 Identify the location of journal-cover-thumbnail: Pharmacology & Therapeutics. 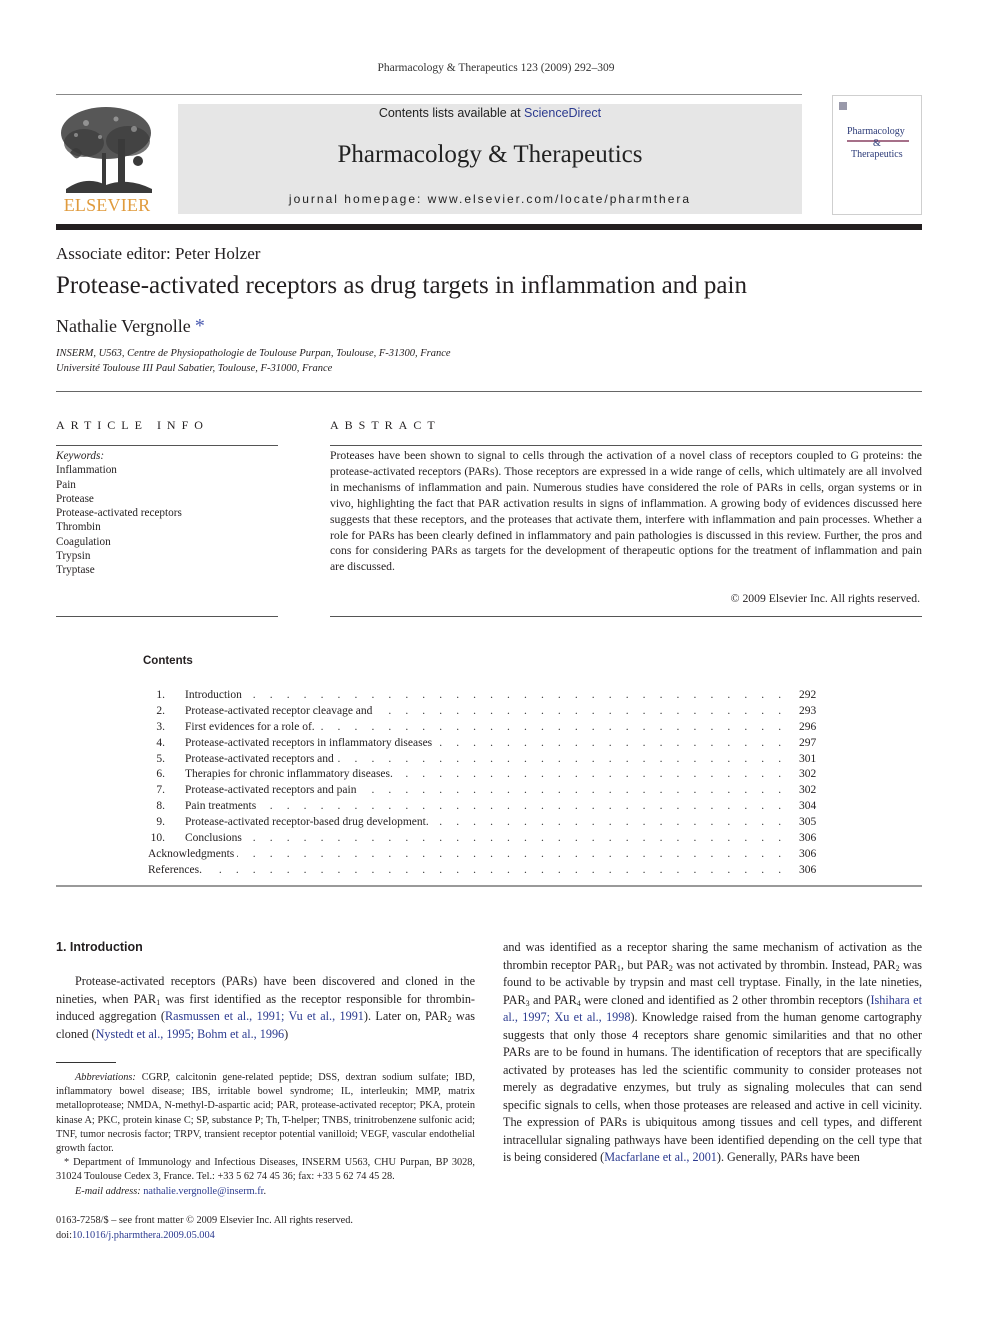
(877, 155).